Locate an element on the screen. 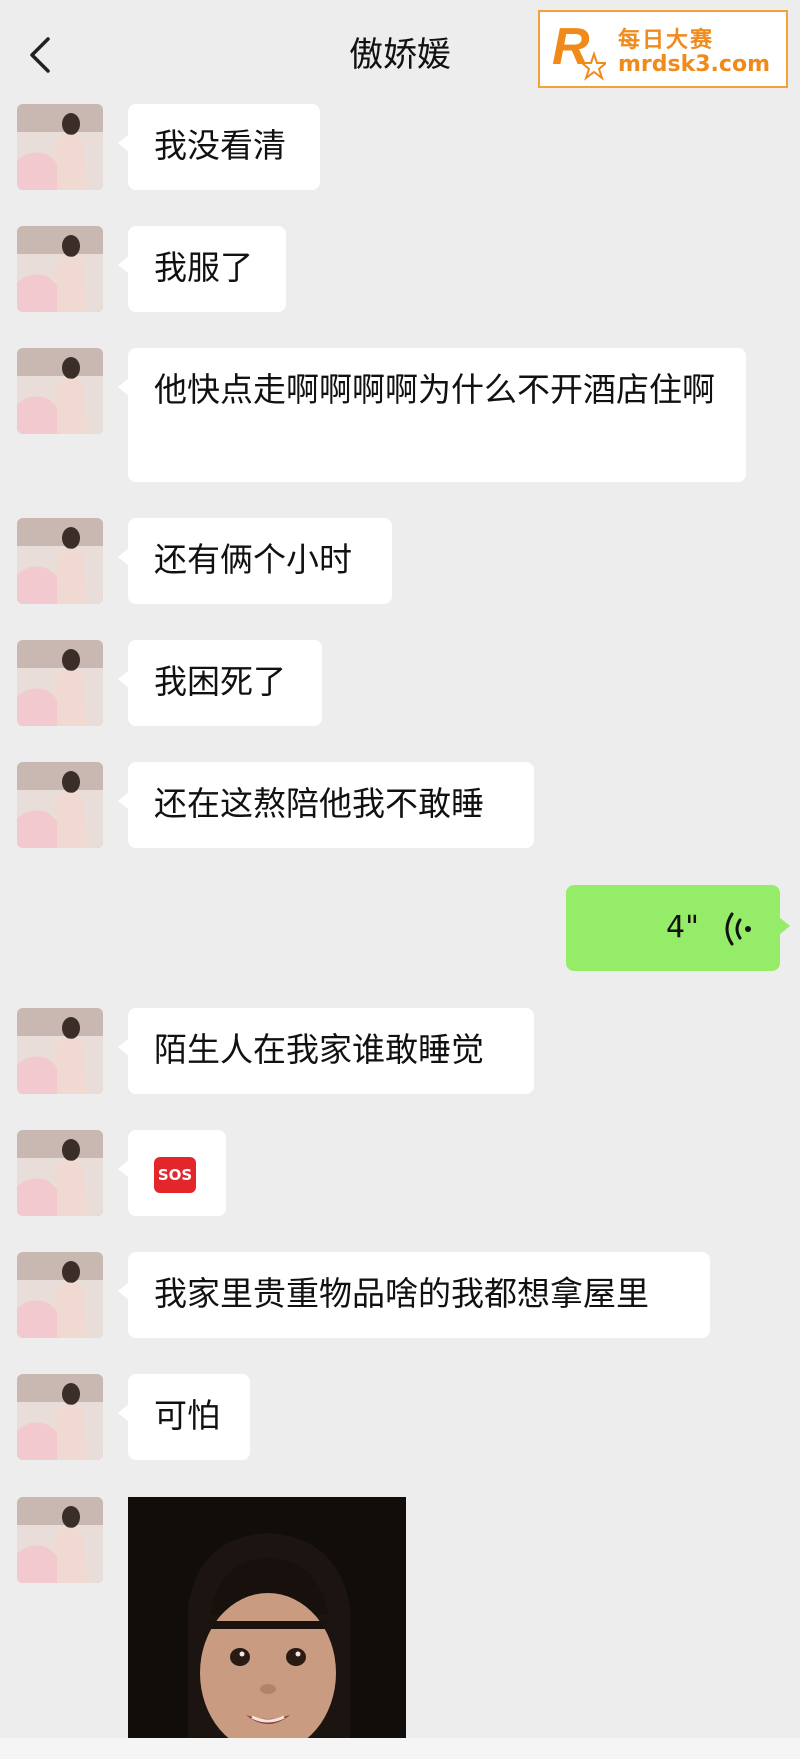  image-message is located at coordinates (267, 1628).